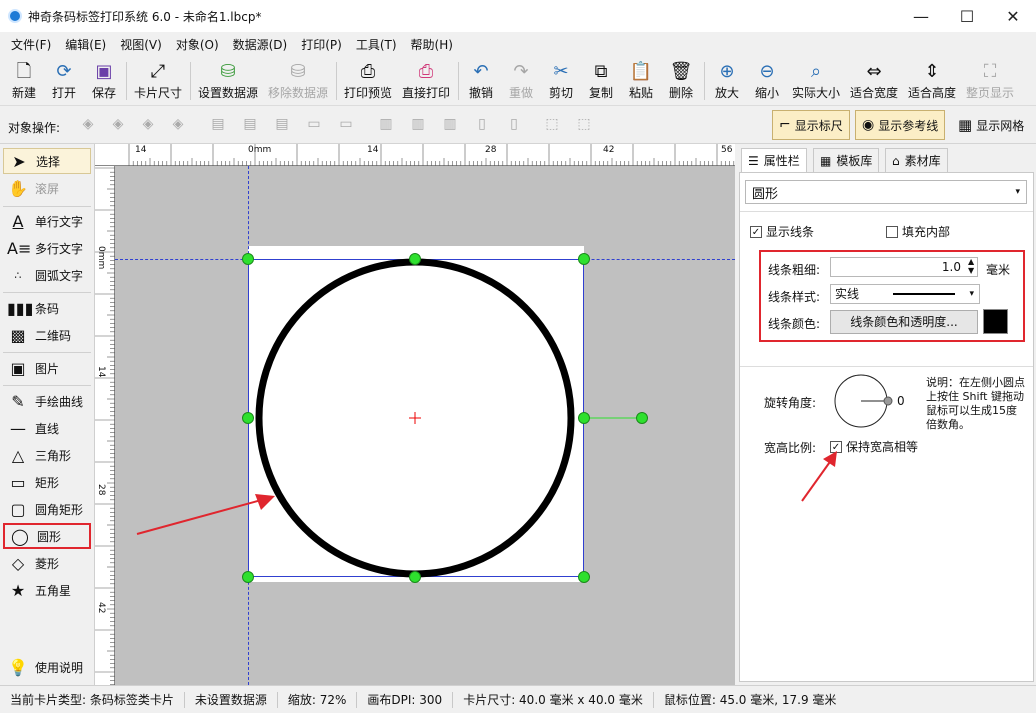 This screenshot has width=1036, height=713. Describe the element at coordinates (514, 125) in the screenshot. I see `v-distribute-icon: ▯` at that location.